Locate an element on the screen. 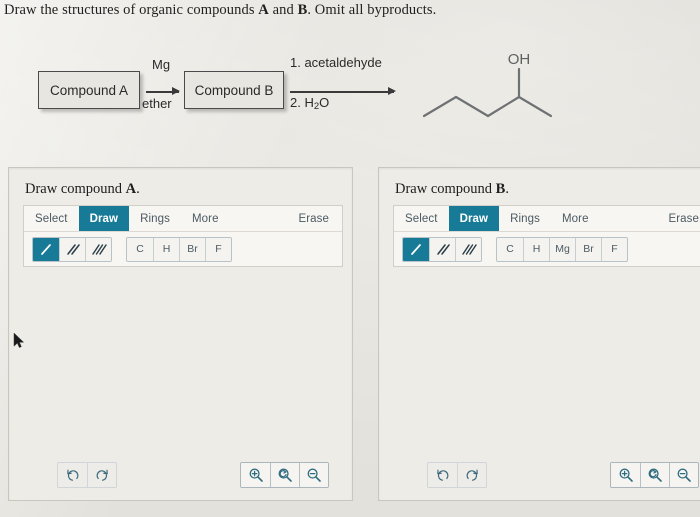 This screenshot has height=517, width=700. zoom-group-a is located at coordinates (284, 475).